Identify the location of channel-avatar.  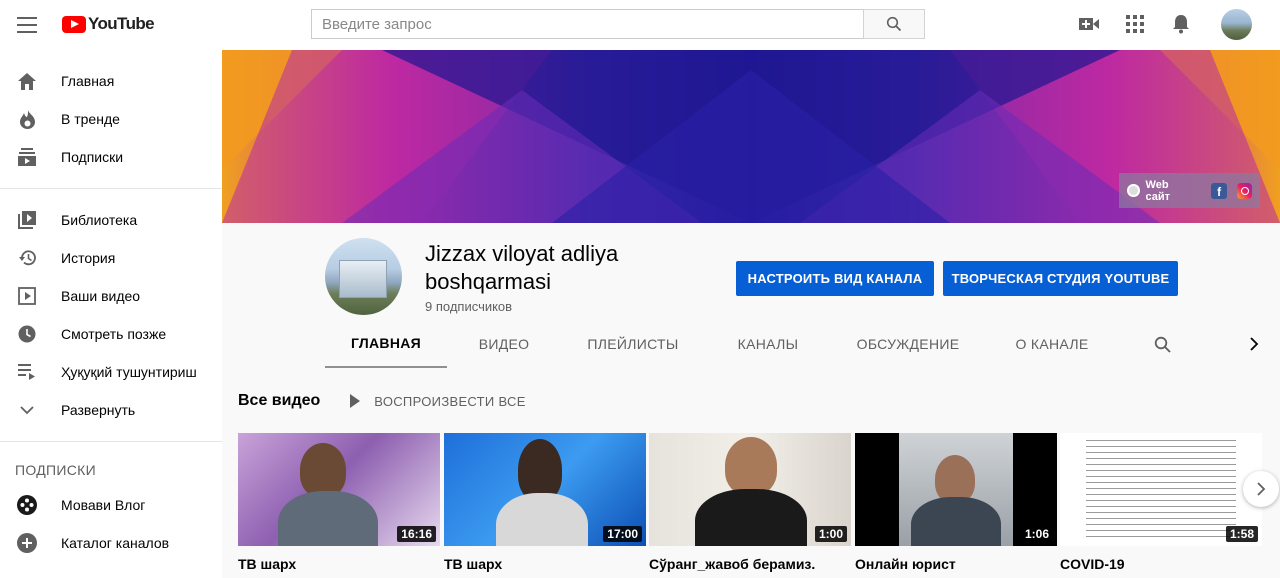
(363, 276).